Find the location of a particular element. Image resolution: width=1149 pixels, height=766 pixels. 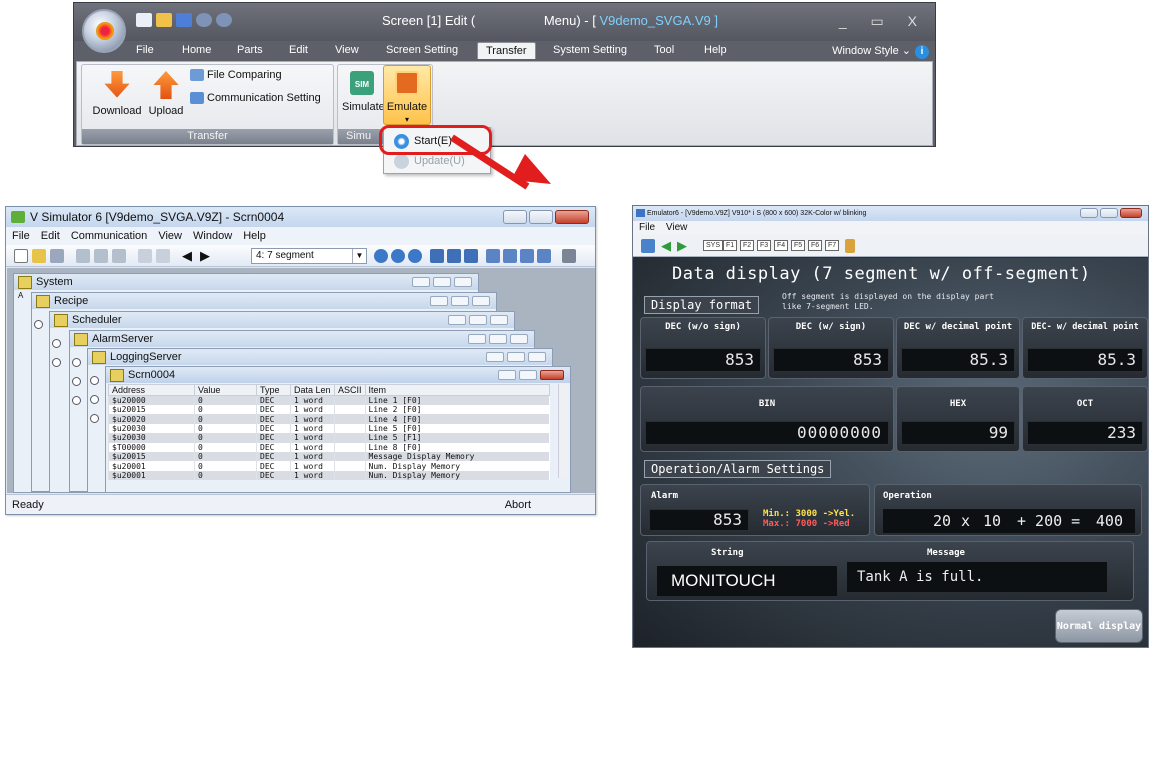

table-row: $u20000 0 DEC 1 word Line 1 [F0] is located at coordinates (329, 400).